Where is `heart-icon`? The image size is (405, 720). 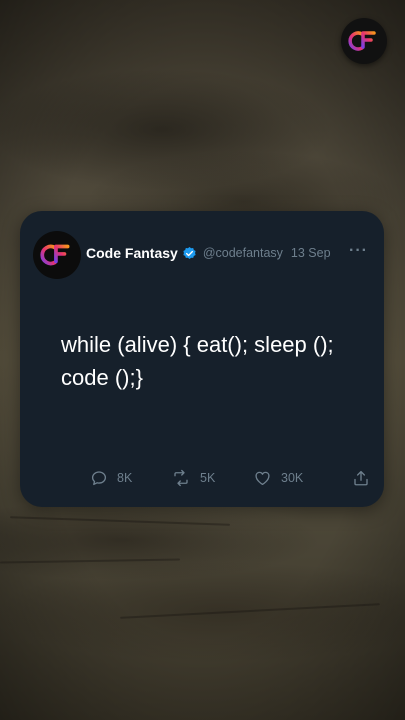
heart-icon is located at coordinates (262, 478).